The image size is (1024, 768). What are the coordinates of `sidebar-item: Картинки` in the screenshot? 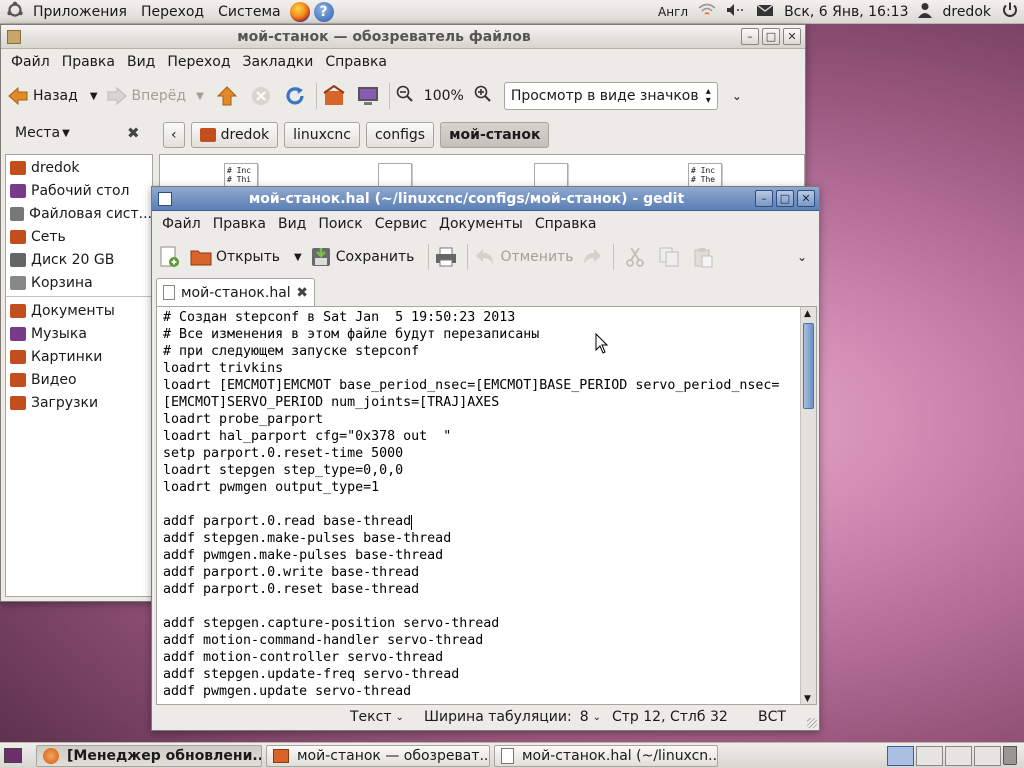 It's located at (79, 356).